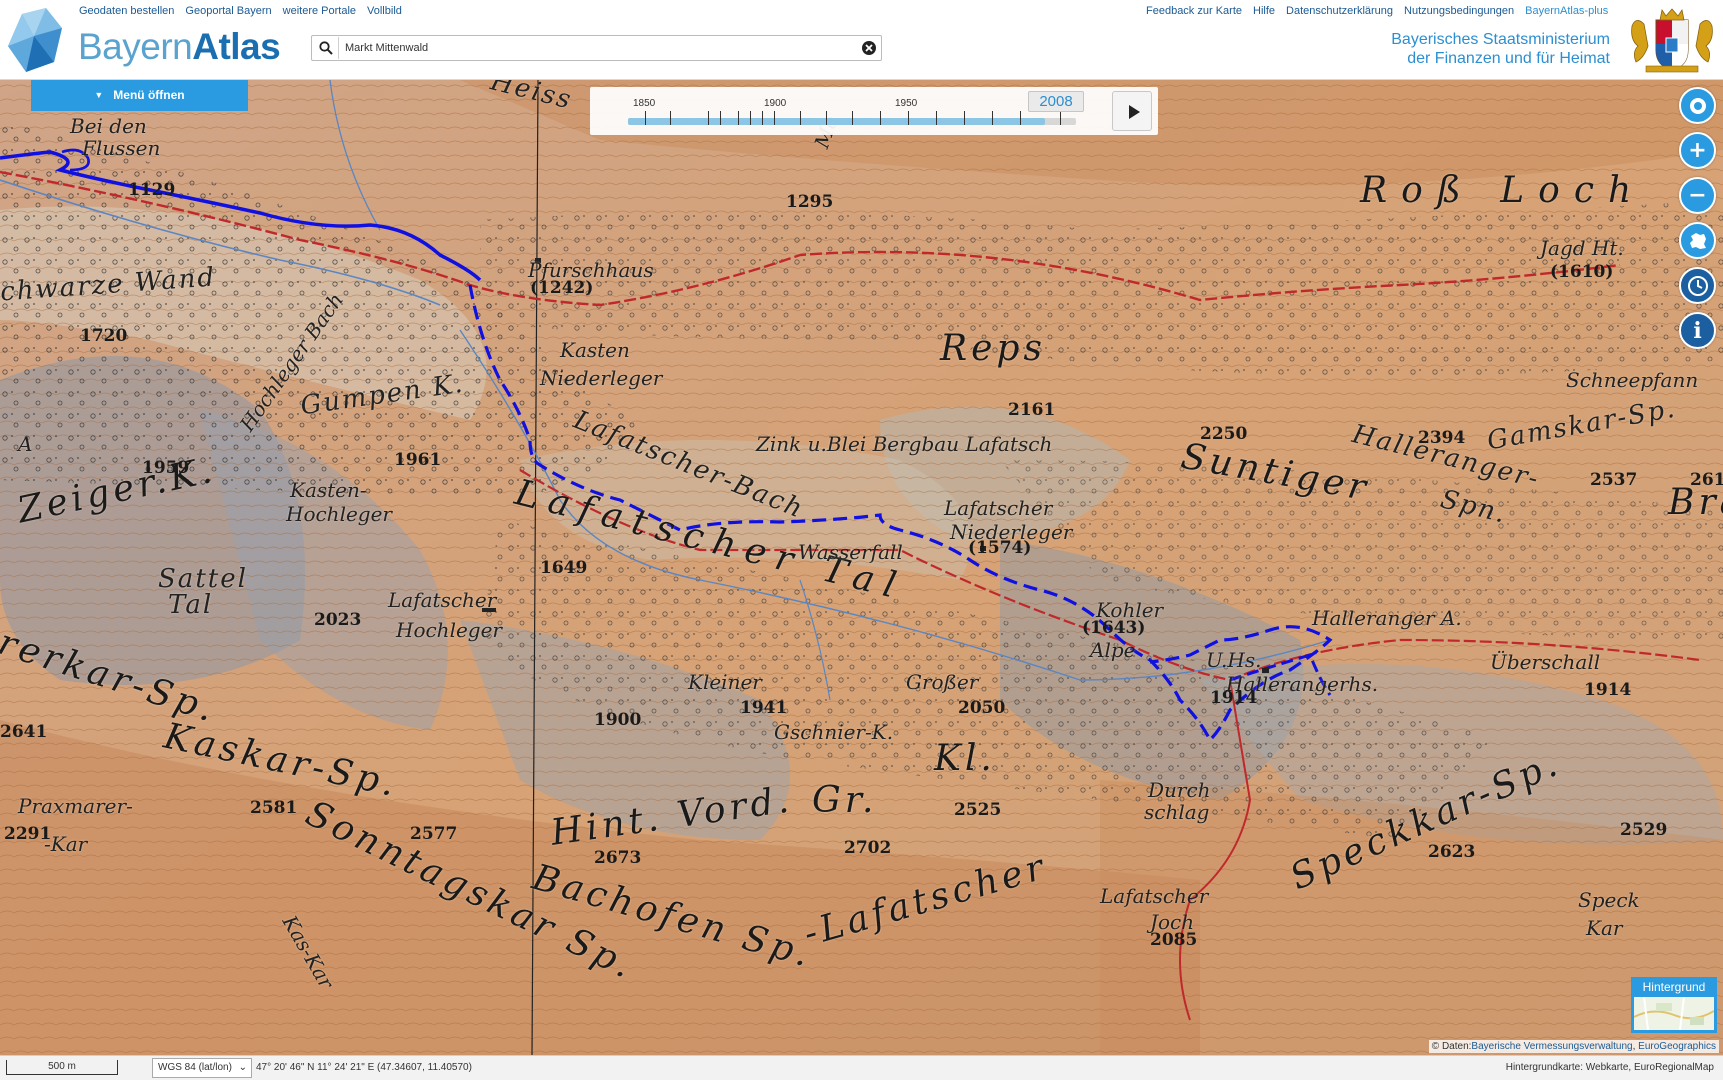 The image size is (1723, 1080). What do you see at coordinates (1582, 248) in the screenshot?
I see `label-jagd-ht: Jagd Ht.` at bounding box center [1582, 248].